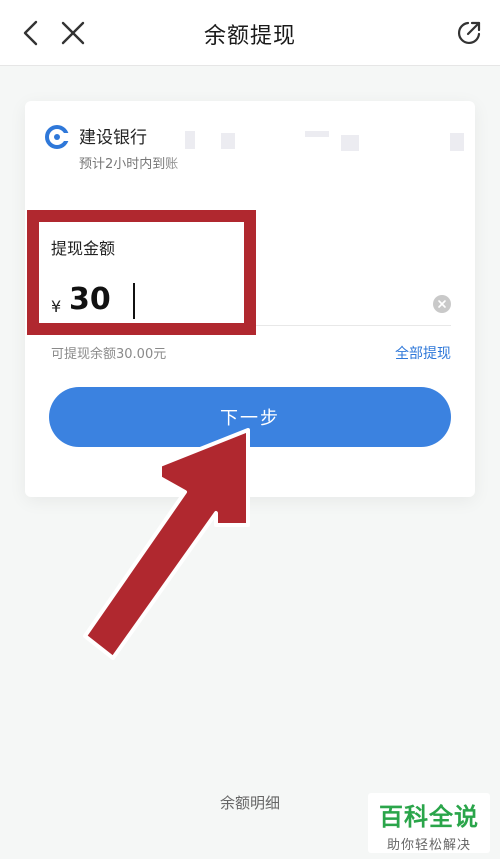  Describe the element at coordinates (129, 164) in the screenshot. I see `arrival-estimate: 预计2小时内到账` at that location.